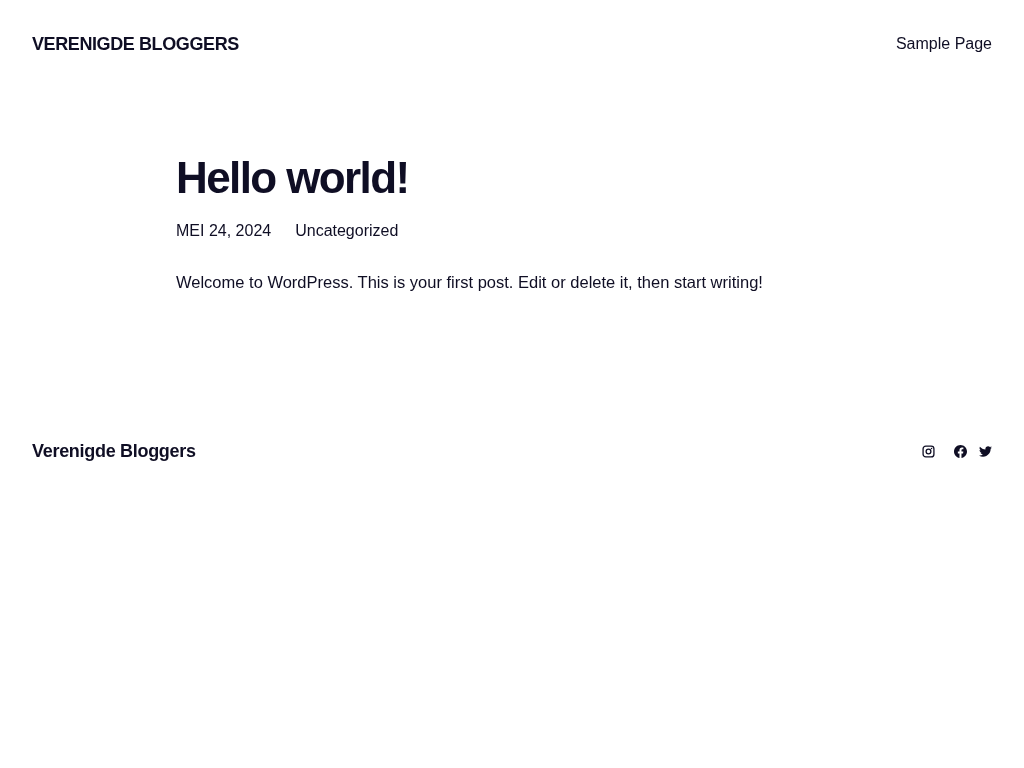  What do you see at coordinates (985, 451) in the screenshot?
I see `bird-icon` at bounding box center [985, 451].